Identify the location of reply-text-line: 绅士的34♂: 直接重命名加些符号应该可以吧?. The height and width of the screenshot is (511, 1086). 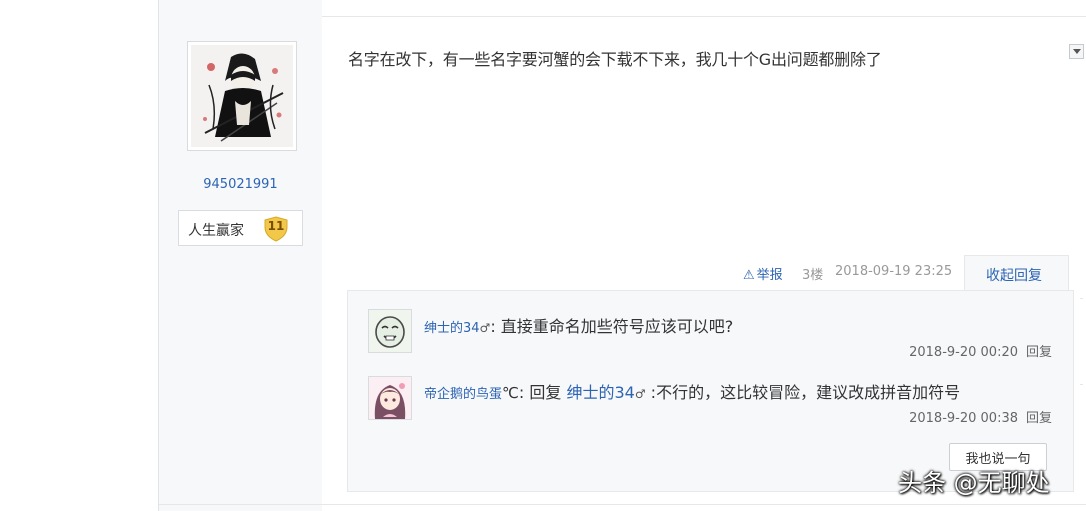
(578, 325).